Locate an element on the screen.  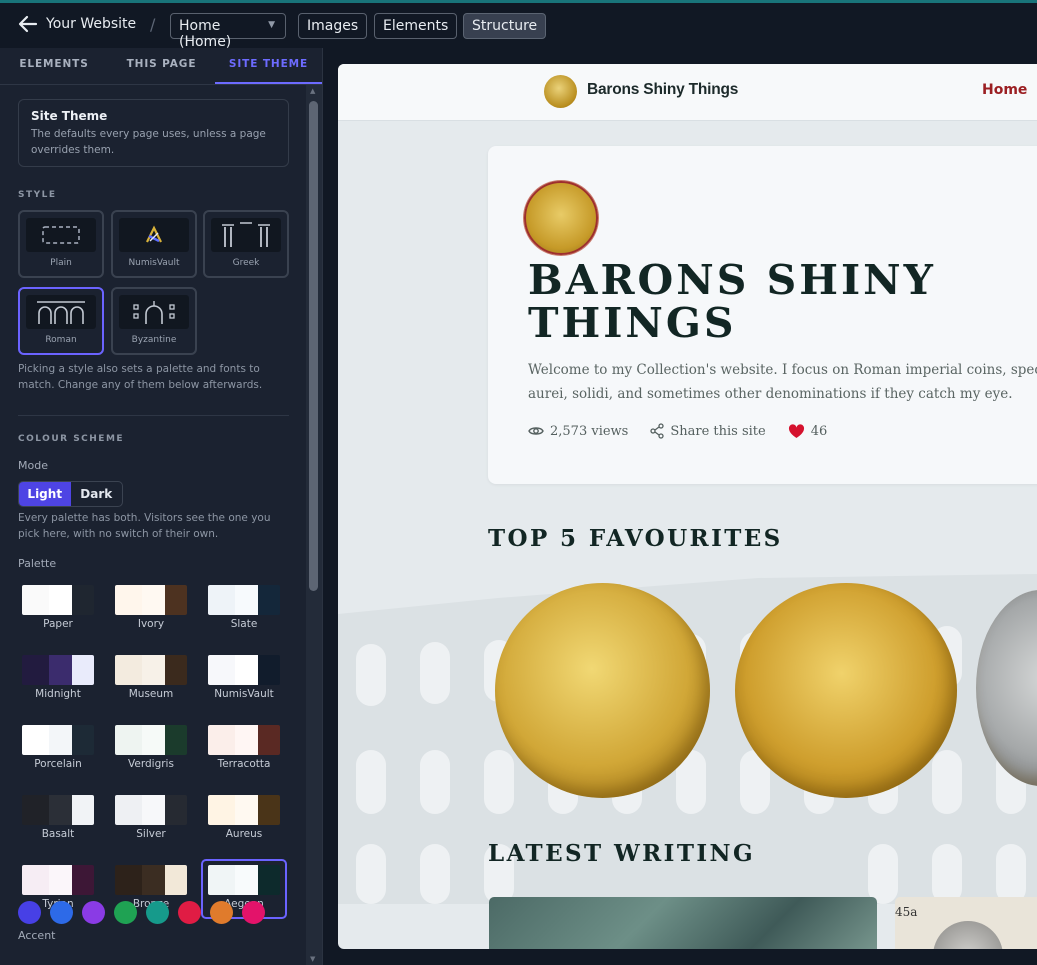
plain-style-icon is located at coordinates (61, 235).